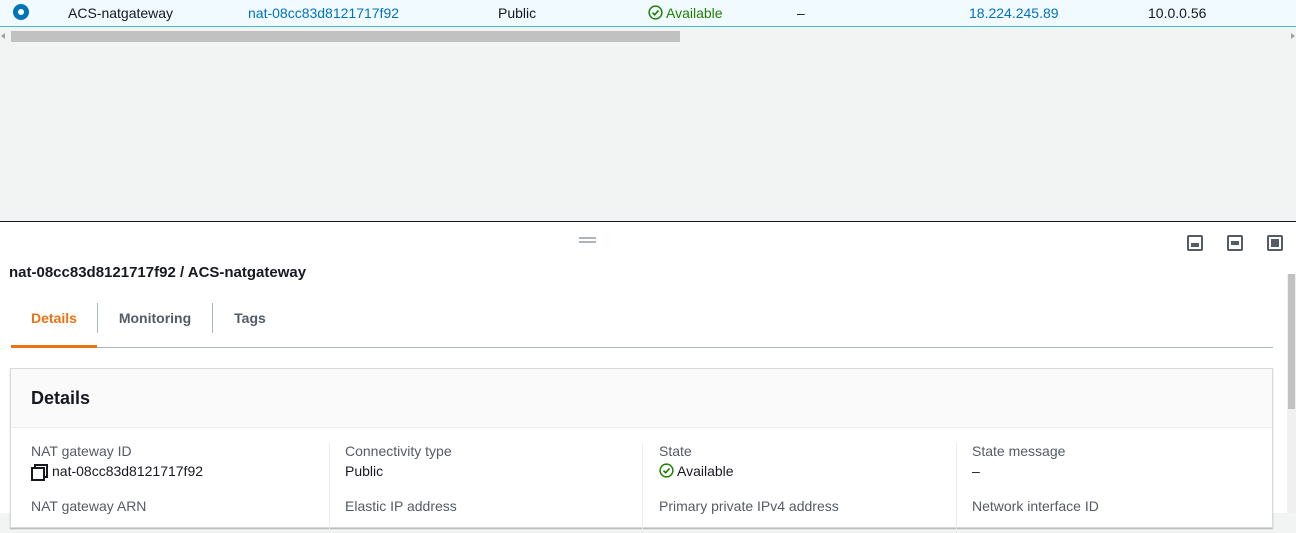 The height and width of the screenshot is (533, 1296). I want to click on cell-state: Available, so click(685, 13).